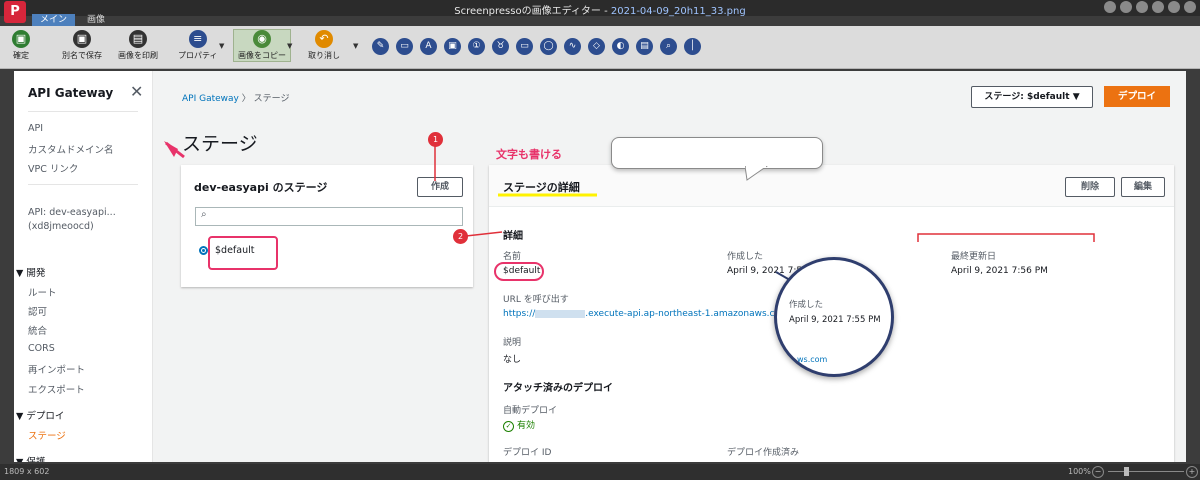  What do you see at coordinates (83, 184) in the screenshot?
I see `sidebar-divider` at bounding box center [83, 184].